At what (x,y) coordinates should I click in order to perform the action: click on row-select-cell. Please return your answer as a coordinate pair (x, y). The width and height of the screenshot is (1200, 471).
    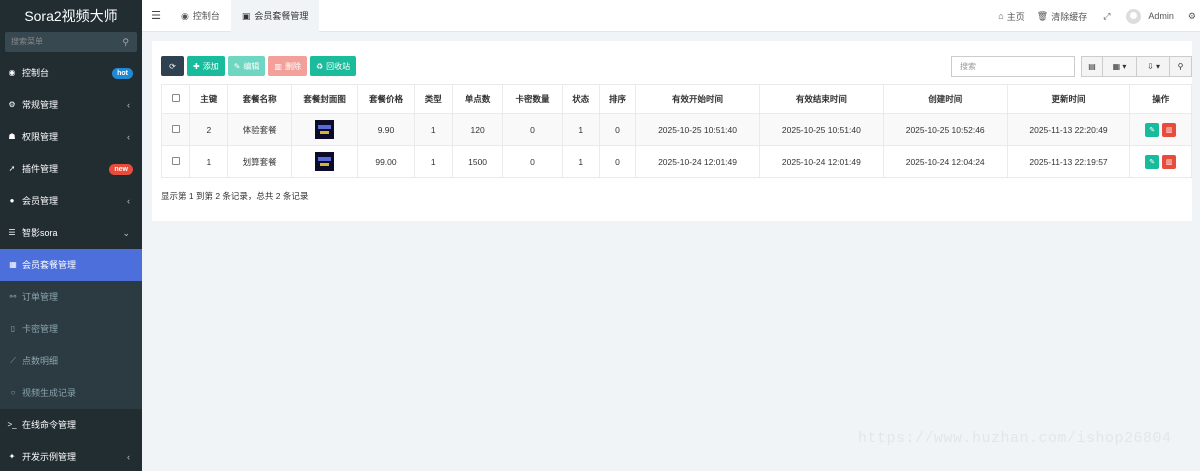
    Looking at the image, I should click on (175, 161).